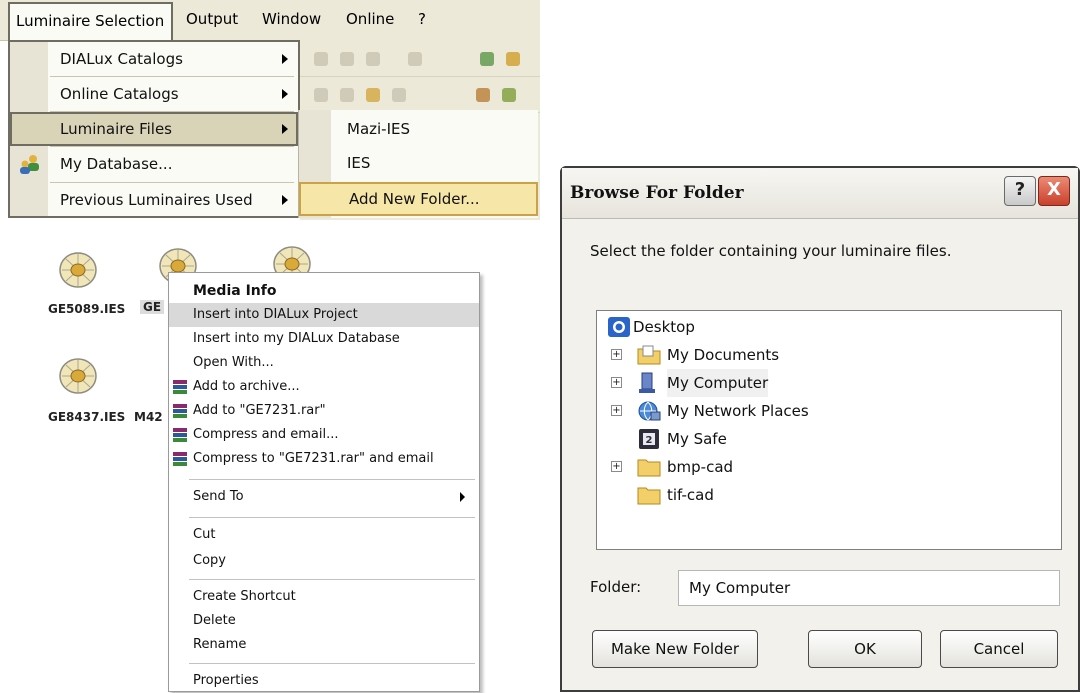 This screenshot has height=693, width=1080. Describe the element at coordinates (820, 193) in the screenshot. I see `dialog-title-bar: Browse For Folder ? X` at that location.